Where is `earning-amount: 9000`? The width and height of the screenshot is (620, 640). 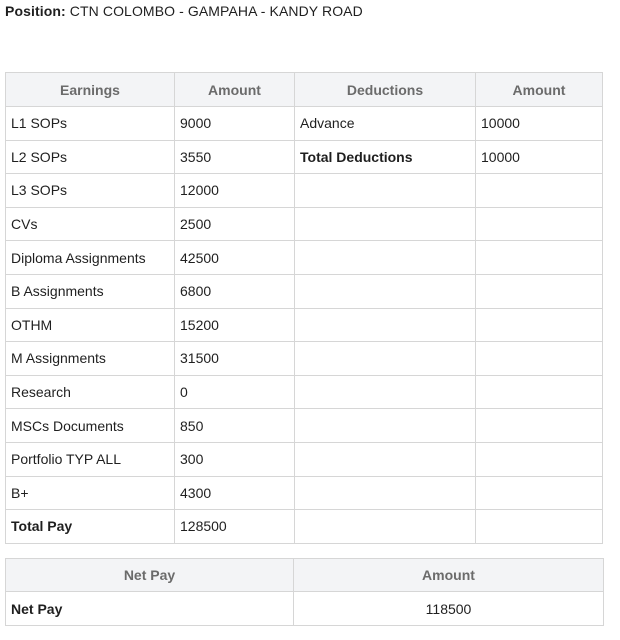
earning-amount: 9000 is located at coordinates (234, 123).